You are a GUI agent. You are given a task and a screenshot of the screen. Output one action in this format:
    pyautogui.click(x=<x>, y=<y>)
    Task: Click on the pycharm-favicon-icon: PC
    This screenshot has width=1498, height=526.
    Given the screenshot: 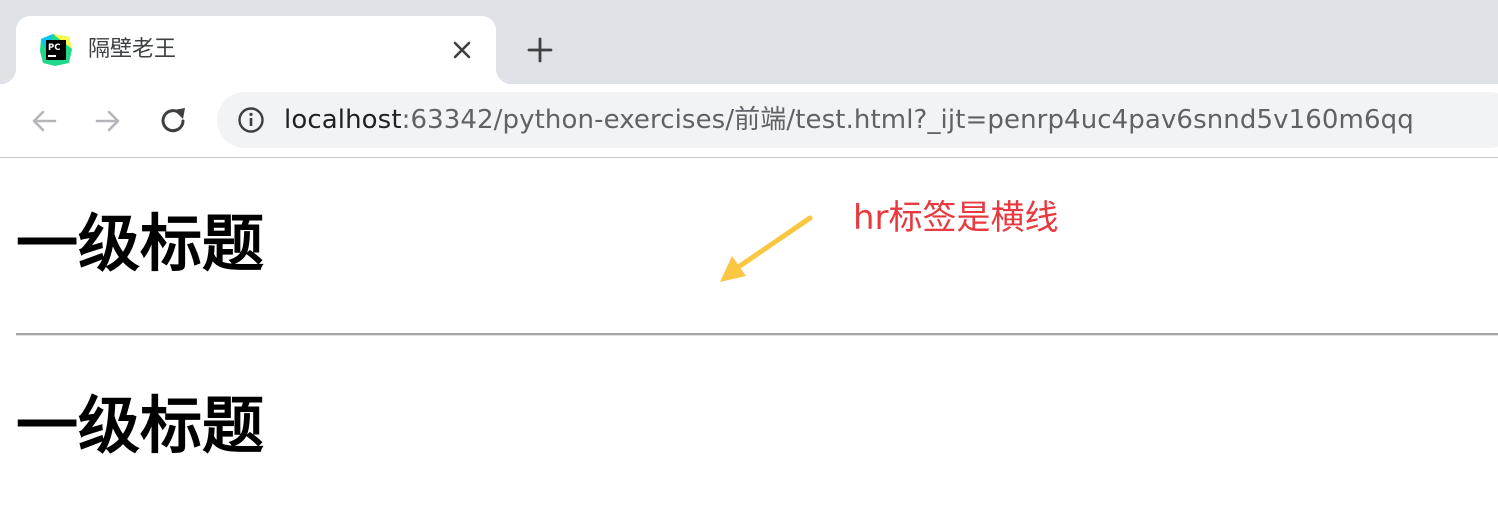 What is the action you would take?
    pyautogui.click(x=56, y=50)
    